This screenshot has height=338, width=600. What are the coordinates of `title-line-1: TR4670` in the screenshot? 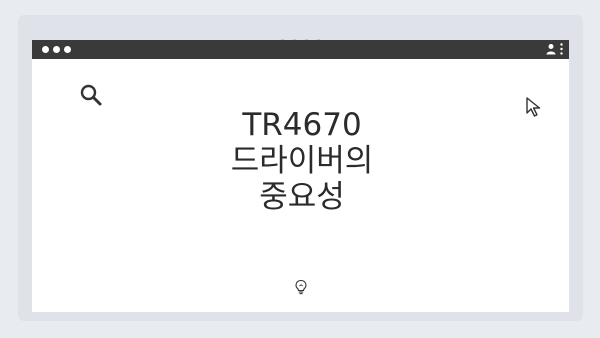 It's located at (302, 125).